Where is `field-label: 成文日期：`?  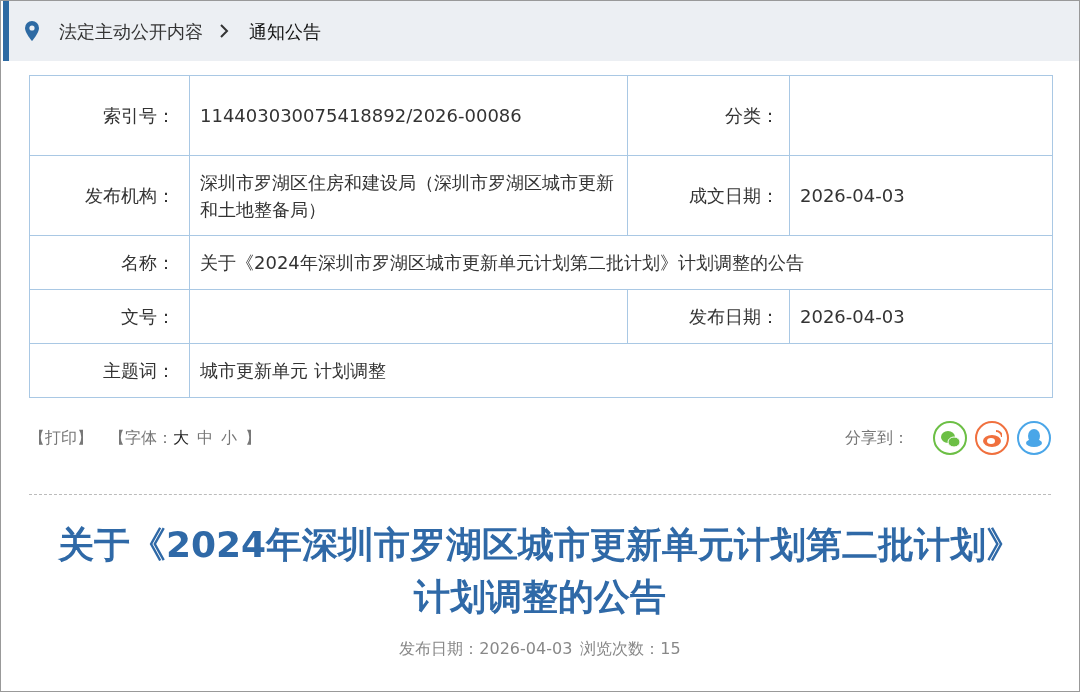 field-label: 成文日期： is located at coordinates (708, 195).